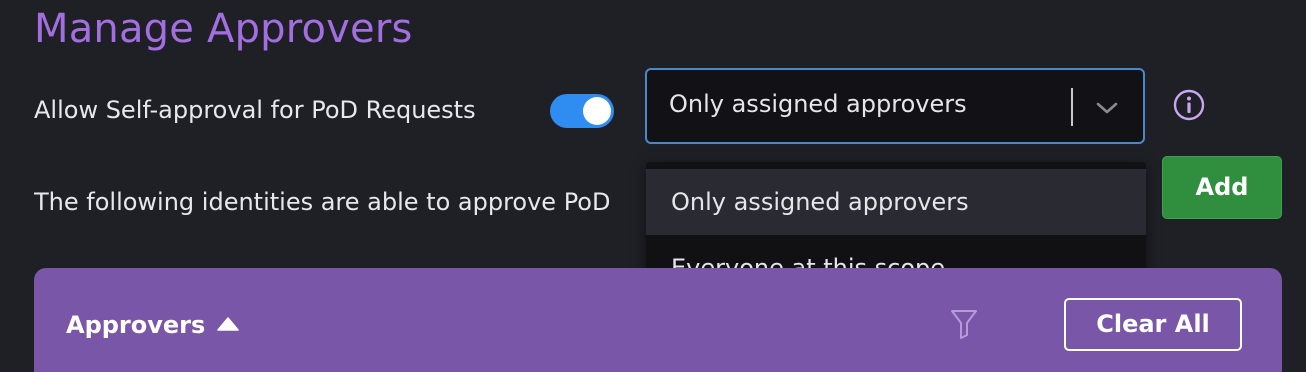 The width and height of the screenshot is (1306, 372). I want to click on self-approval-label: Allow Self-approval for PoD Requests, so click(255, 110).